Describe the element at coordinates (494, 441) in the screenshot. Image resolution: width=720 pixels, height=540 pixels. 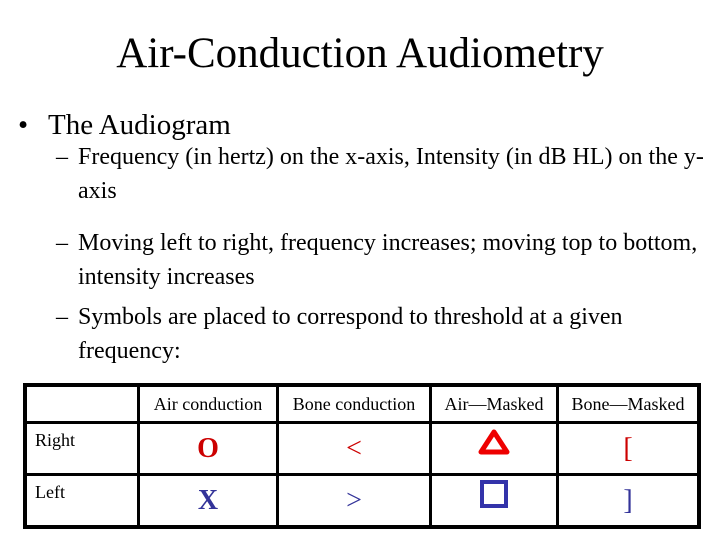
I see `triangle-icon` at that location.